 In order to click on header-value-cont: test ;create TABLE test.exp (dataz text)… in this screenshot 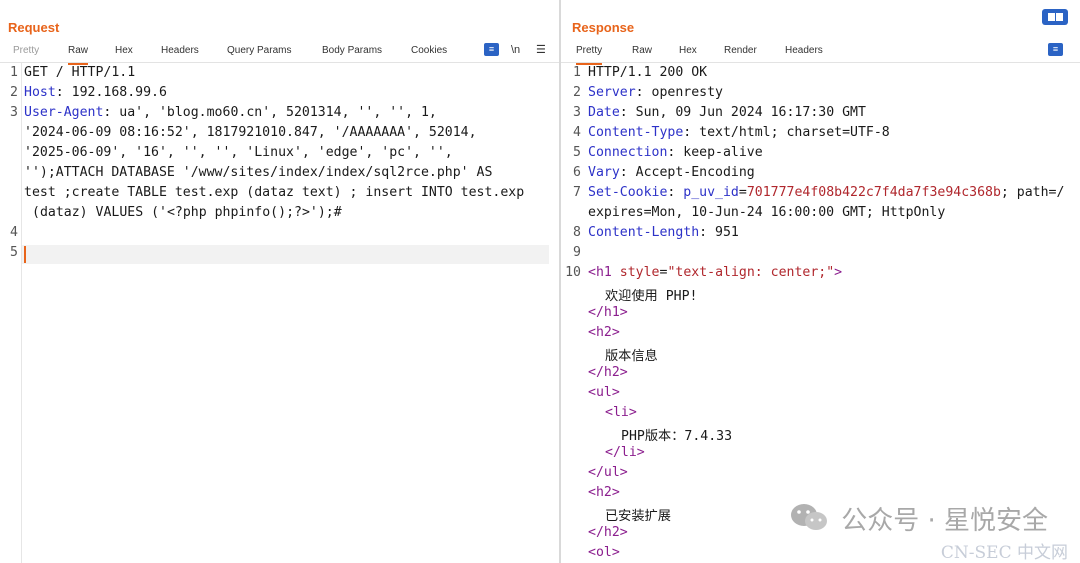, I will do `click(274, 192)`.